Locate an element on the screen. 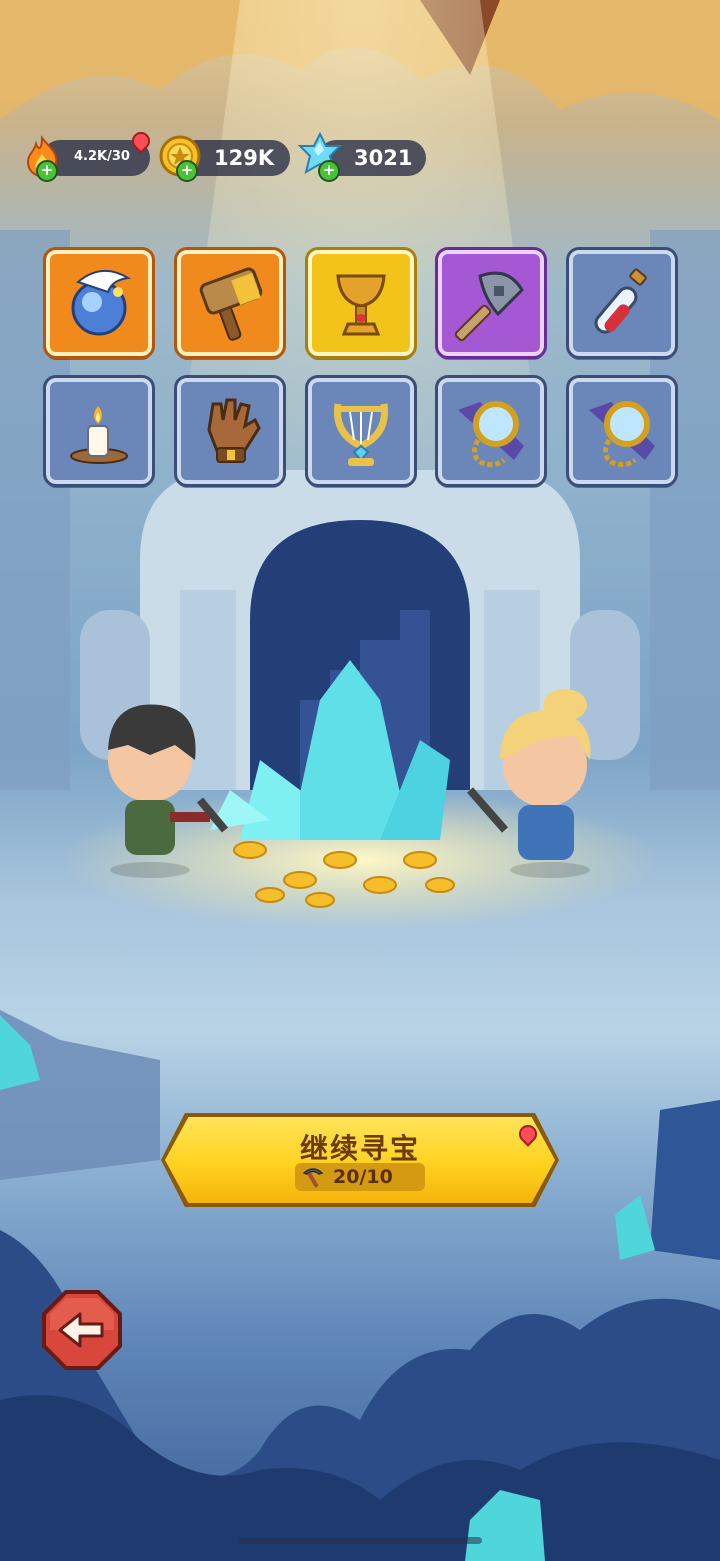 The image size is (720, 1561). pickaxe-icon is located at coordinates (313, 1178).